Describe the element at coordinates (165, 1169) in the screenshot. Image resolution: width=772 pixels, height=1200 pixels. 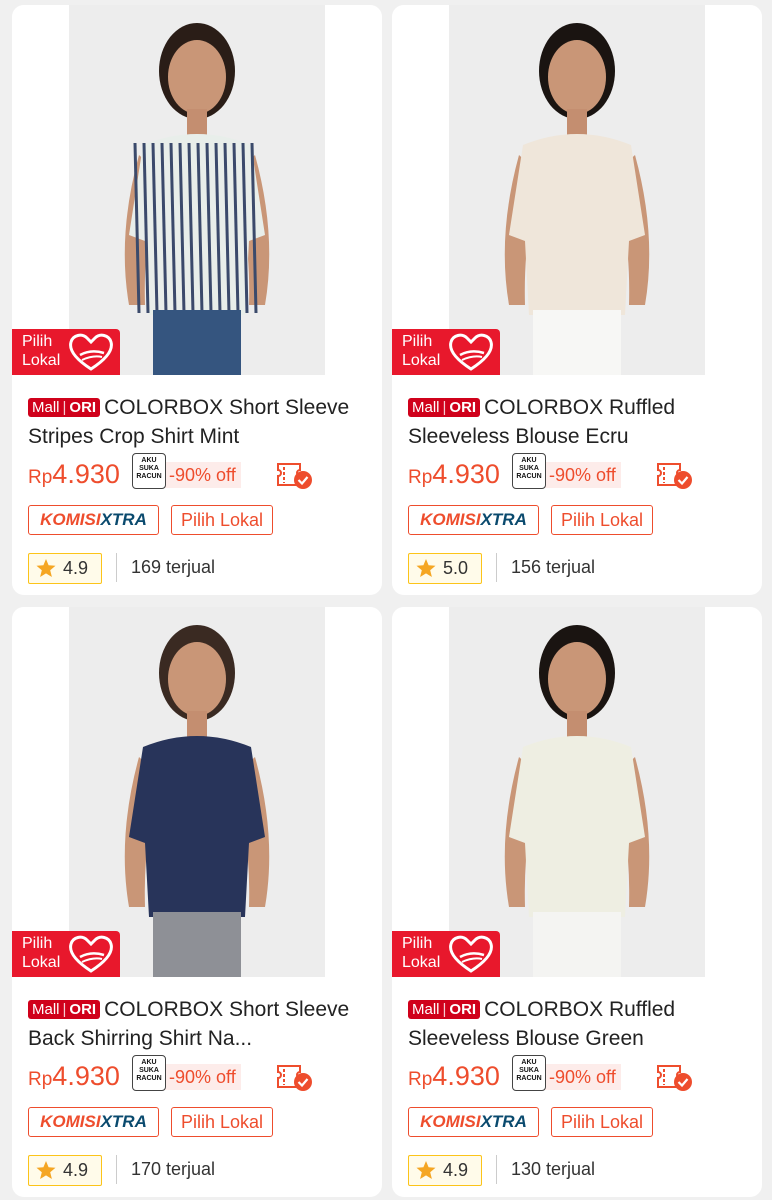
I see `sold-count: 170 terjual` at that location.